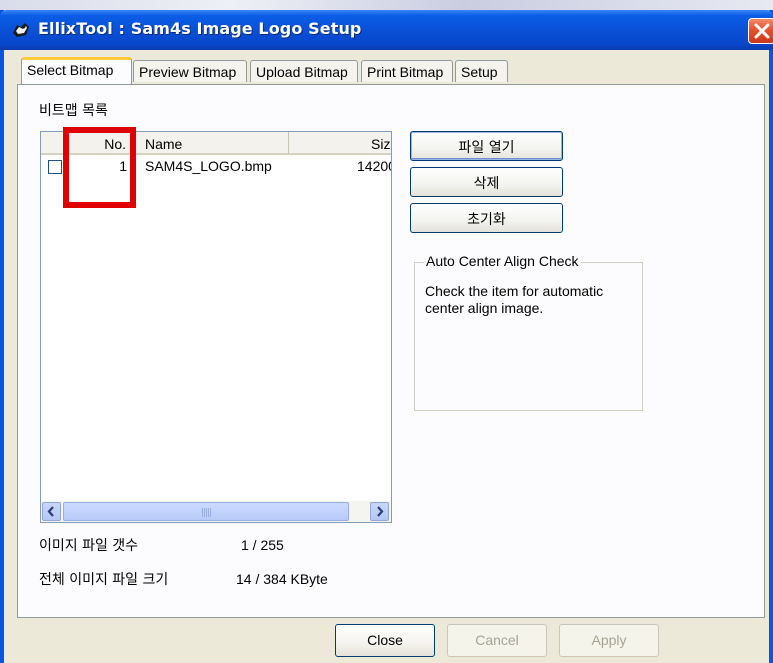  Describe the element at coordinates (486, 146) in the screenshot. I see `open-file-button: 파일 열기` at that location.